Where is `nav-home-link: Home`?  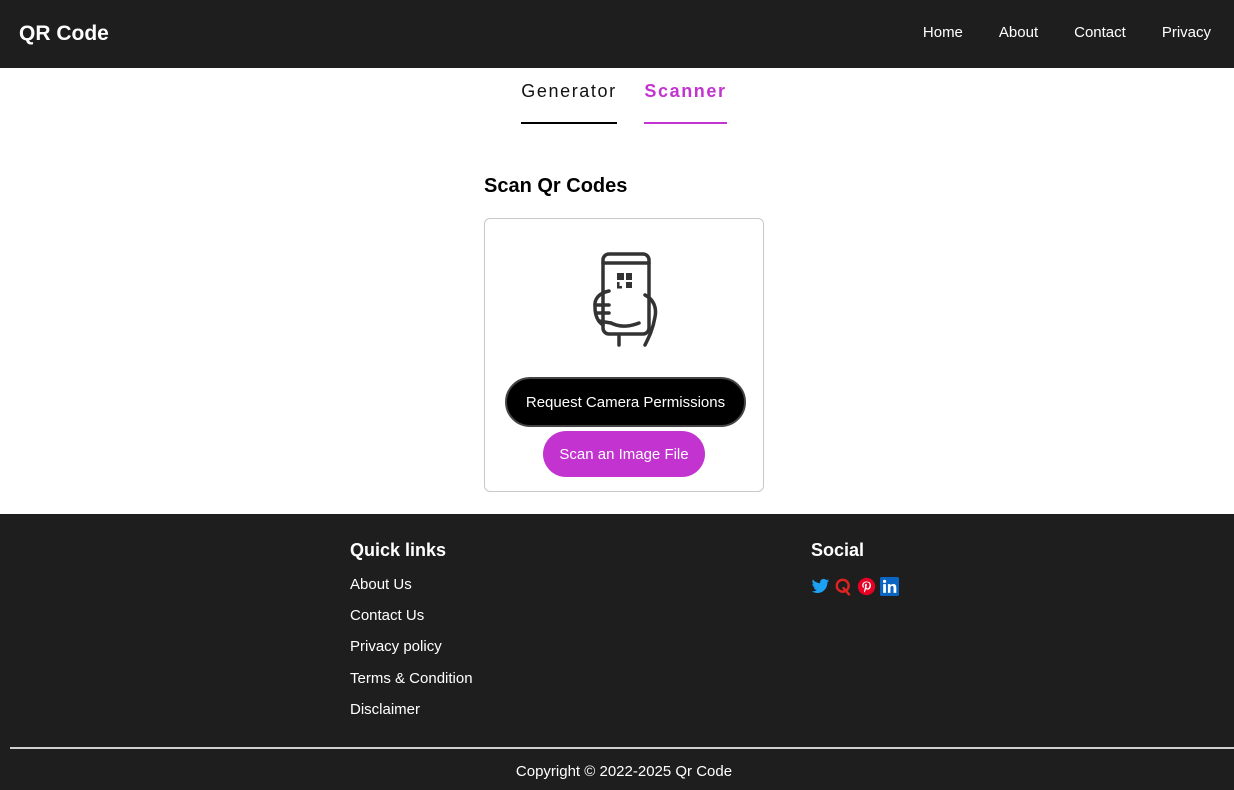
nav-home-link: Home is located at coordinates (943, 33).